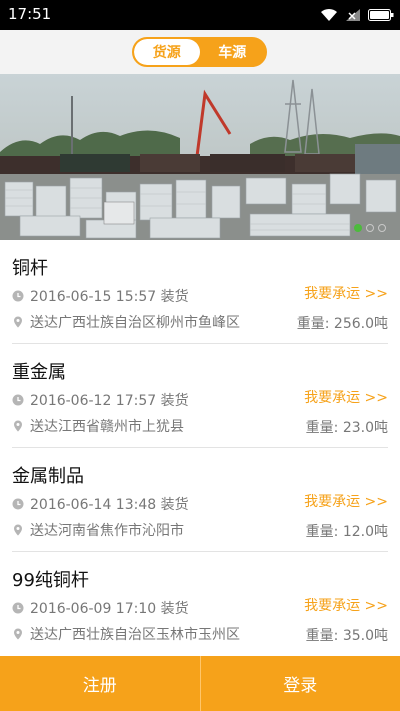 The image size is (400, 711). Describe the element at coordinates (109, 297) in the screenshot. I see `load-time: 2016-06-15 15:57 装货` at that location.